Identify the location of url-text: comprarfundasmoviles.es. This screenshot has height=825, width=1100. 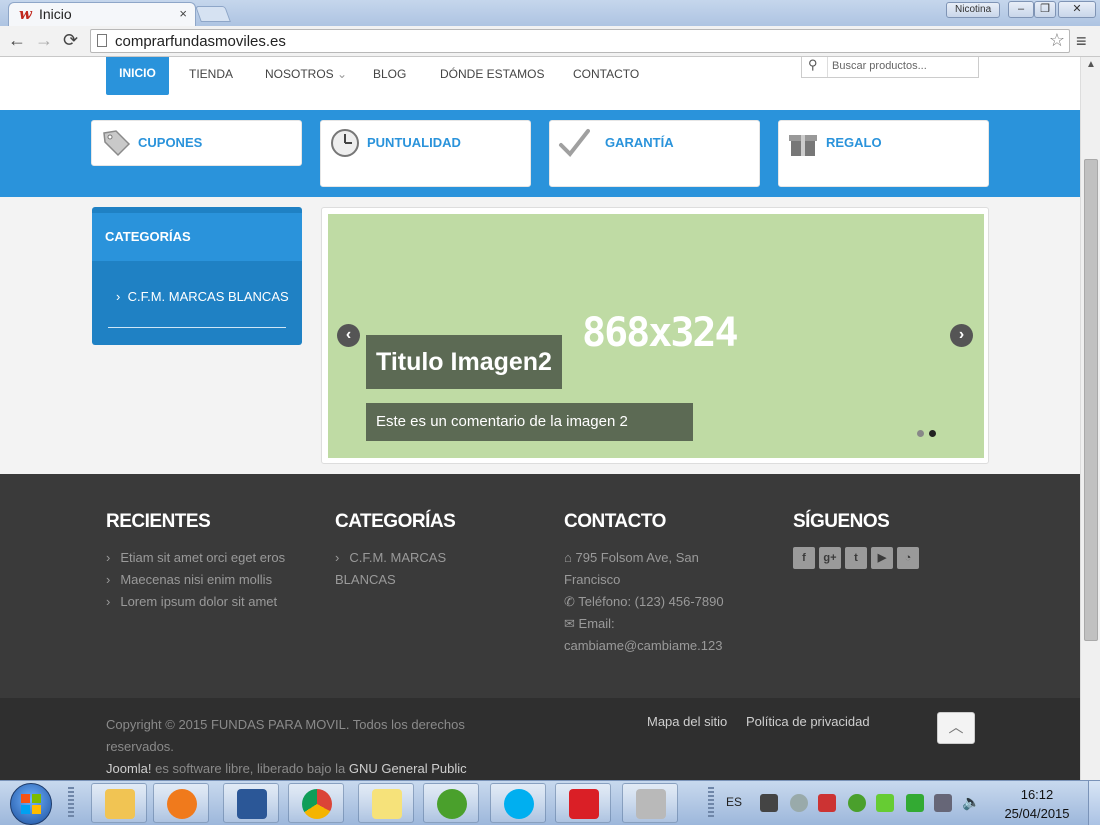
(200, 41).